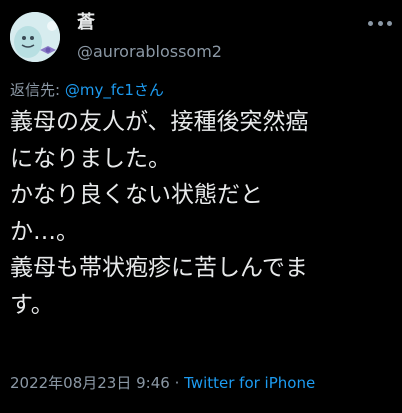  I want to click on tweet-timestamp: 2022年08月23日 9:46, so click(90, 383).